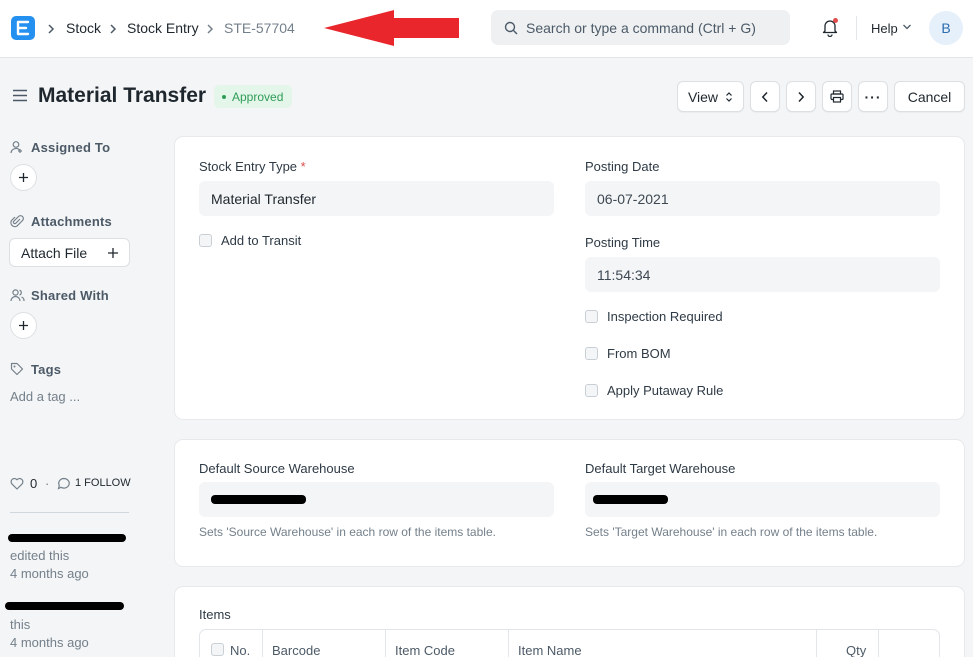  Describe the element at coordinates (20, 624) in the screenshot. I see `activity-action: this` at that location.